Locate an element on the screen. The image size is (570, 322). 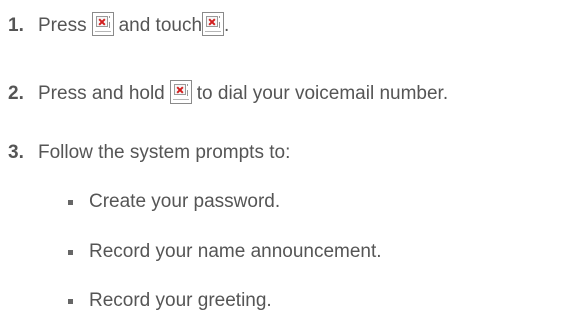
list-item: Record your name announcement. is located at coordinates (225, 252).